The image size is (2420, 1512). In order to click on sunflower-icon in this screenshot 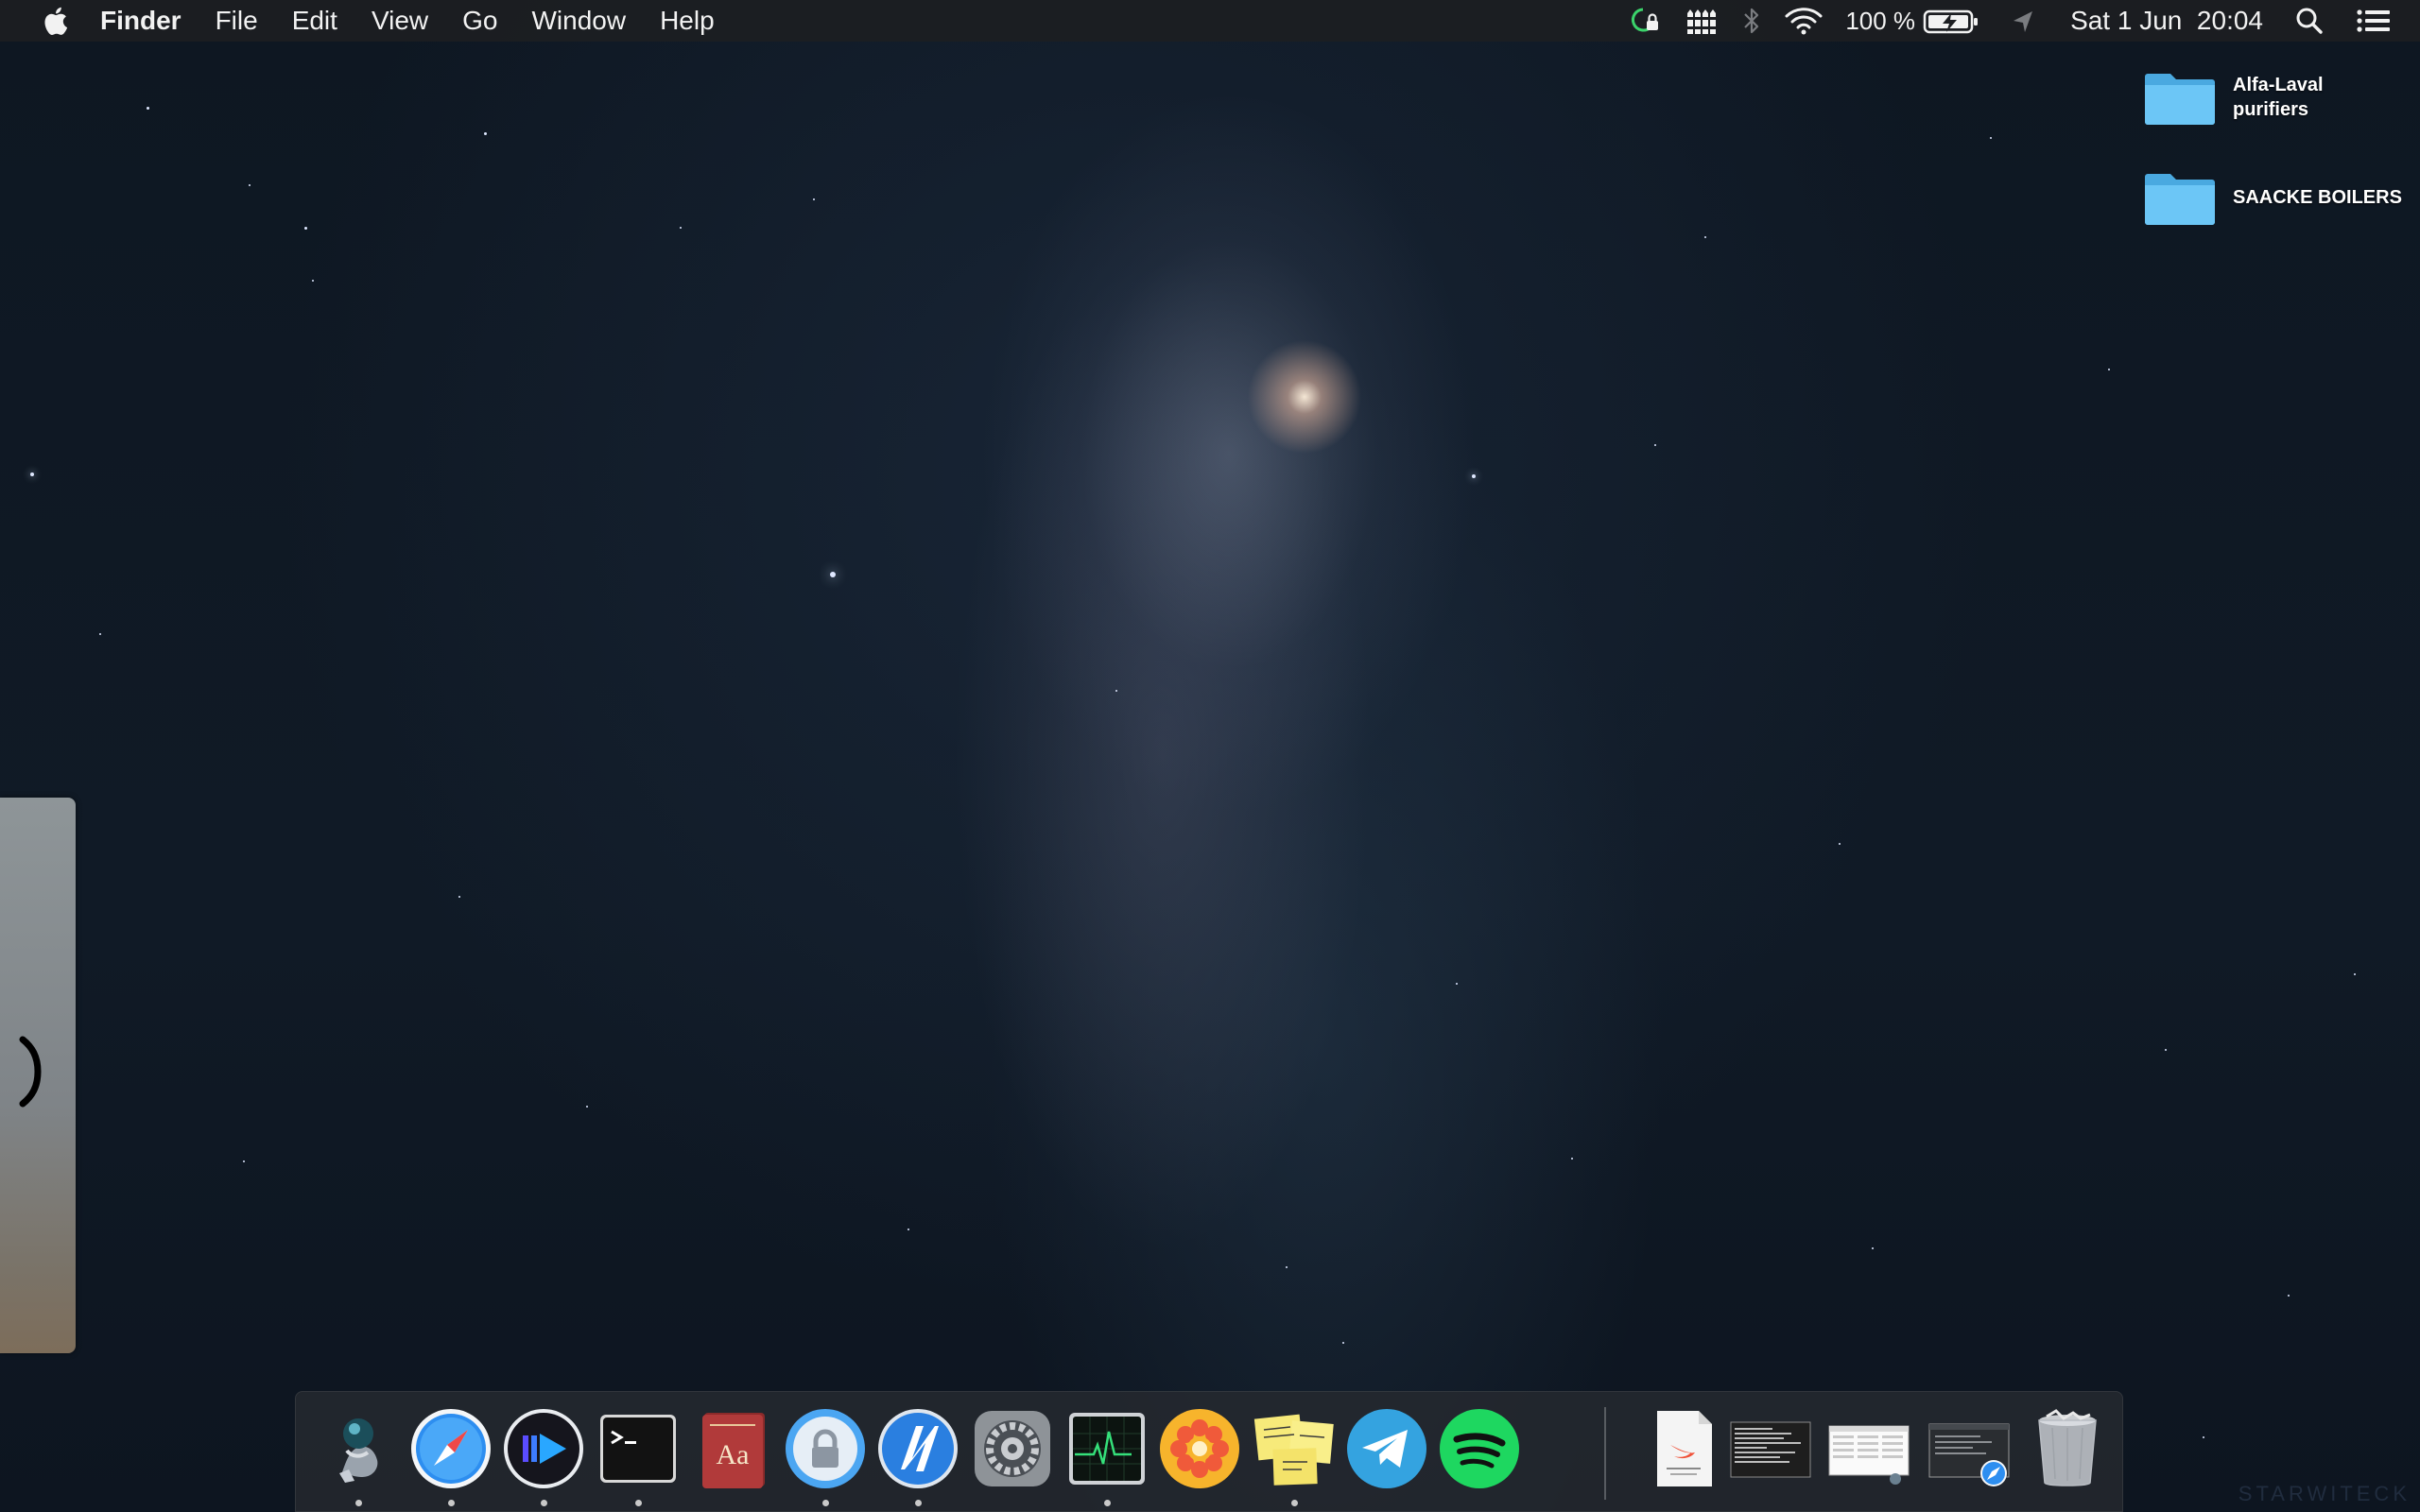, I will do `click(1199, 1448)`.